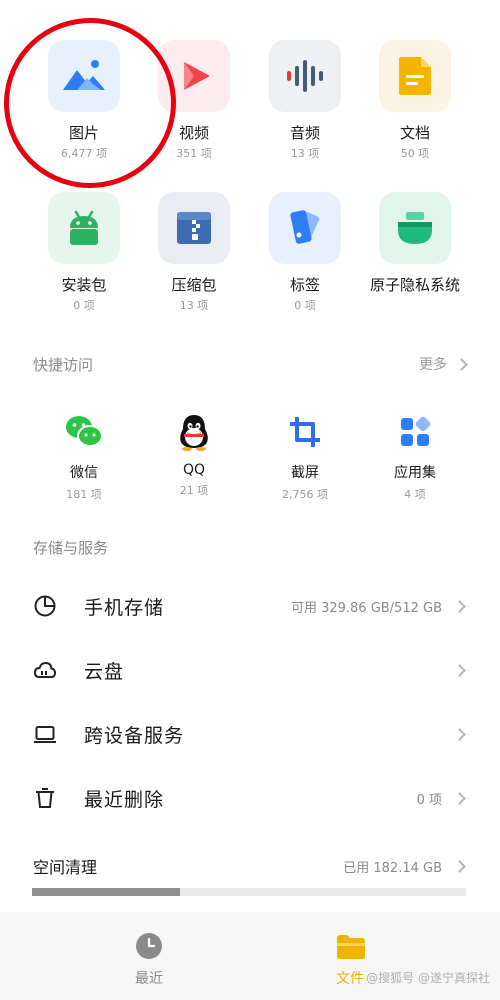 Image resolution: width=500 pixels, height=1000 pixels. I want to click on row-label: 跨设备服务, so click(134, 735).